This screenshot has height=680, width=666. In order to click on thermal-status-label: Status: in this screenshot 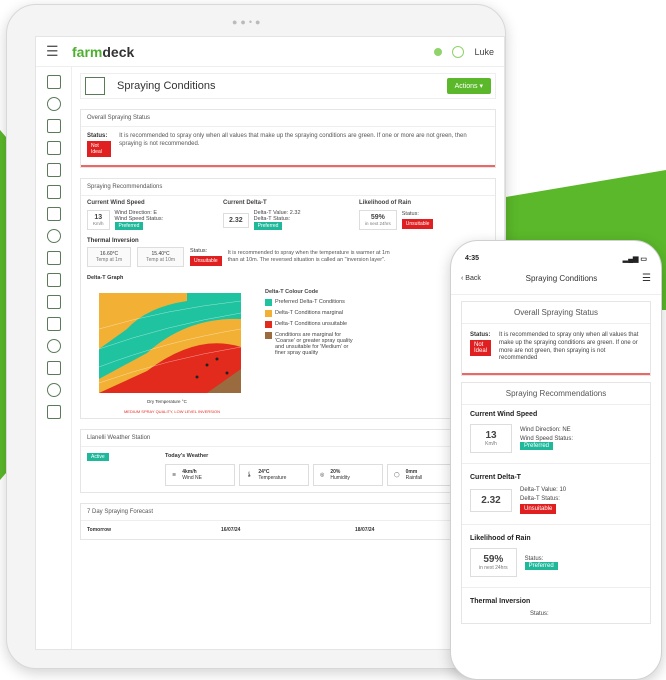, I will do `click(199, 251)`.